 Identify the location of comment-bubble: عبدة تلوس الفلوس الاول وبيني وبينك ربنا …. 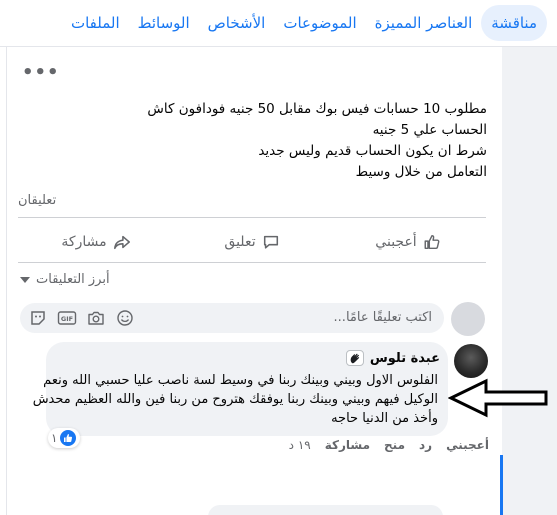
(240, 389).